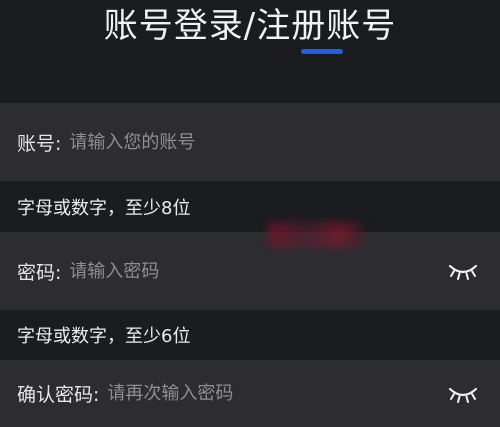 This screenshot has height=427, width=500. I want to click on password-hint-row: 字母或数字，至少6位, so click(250, 335).